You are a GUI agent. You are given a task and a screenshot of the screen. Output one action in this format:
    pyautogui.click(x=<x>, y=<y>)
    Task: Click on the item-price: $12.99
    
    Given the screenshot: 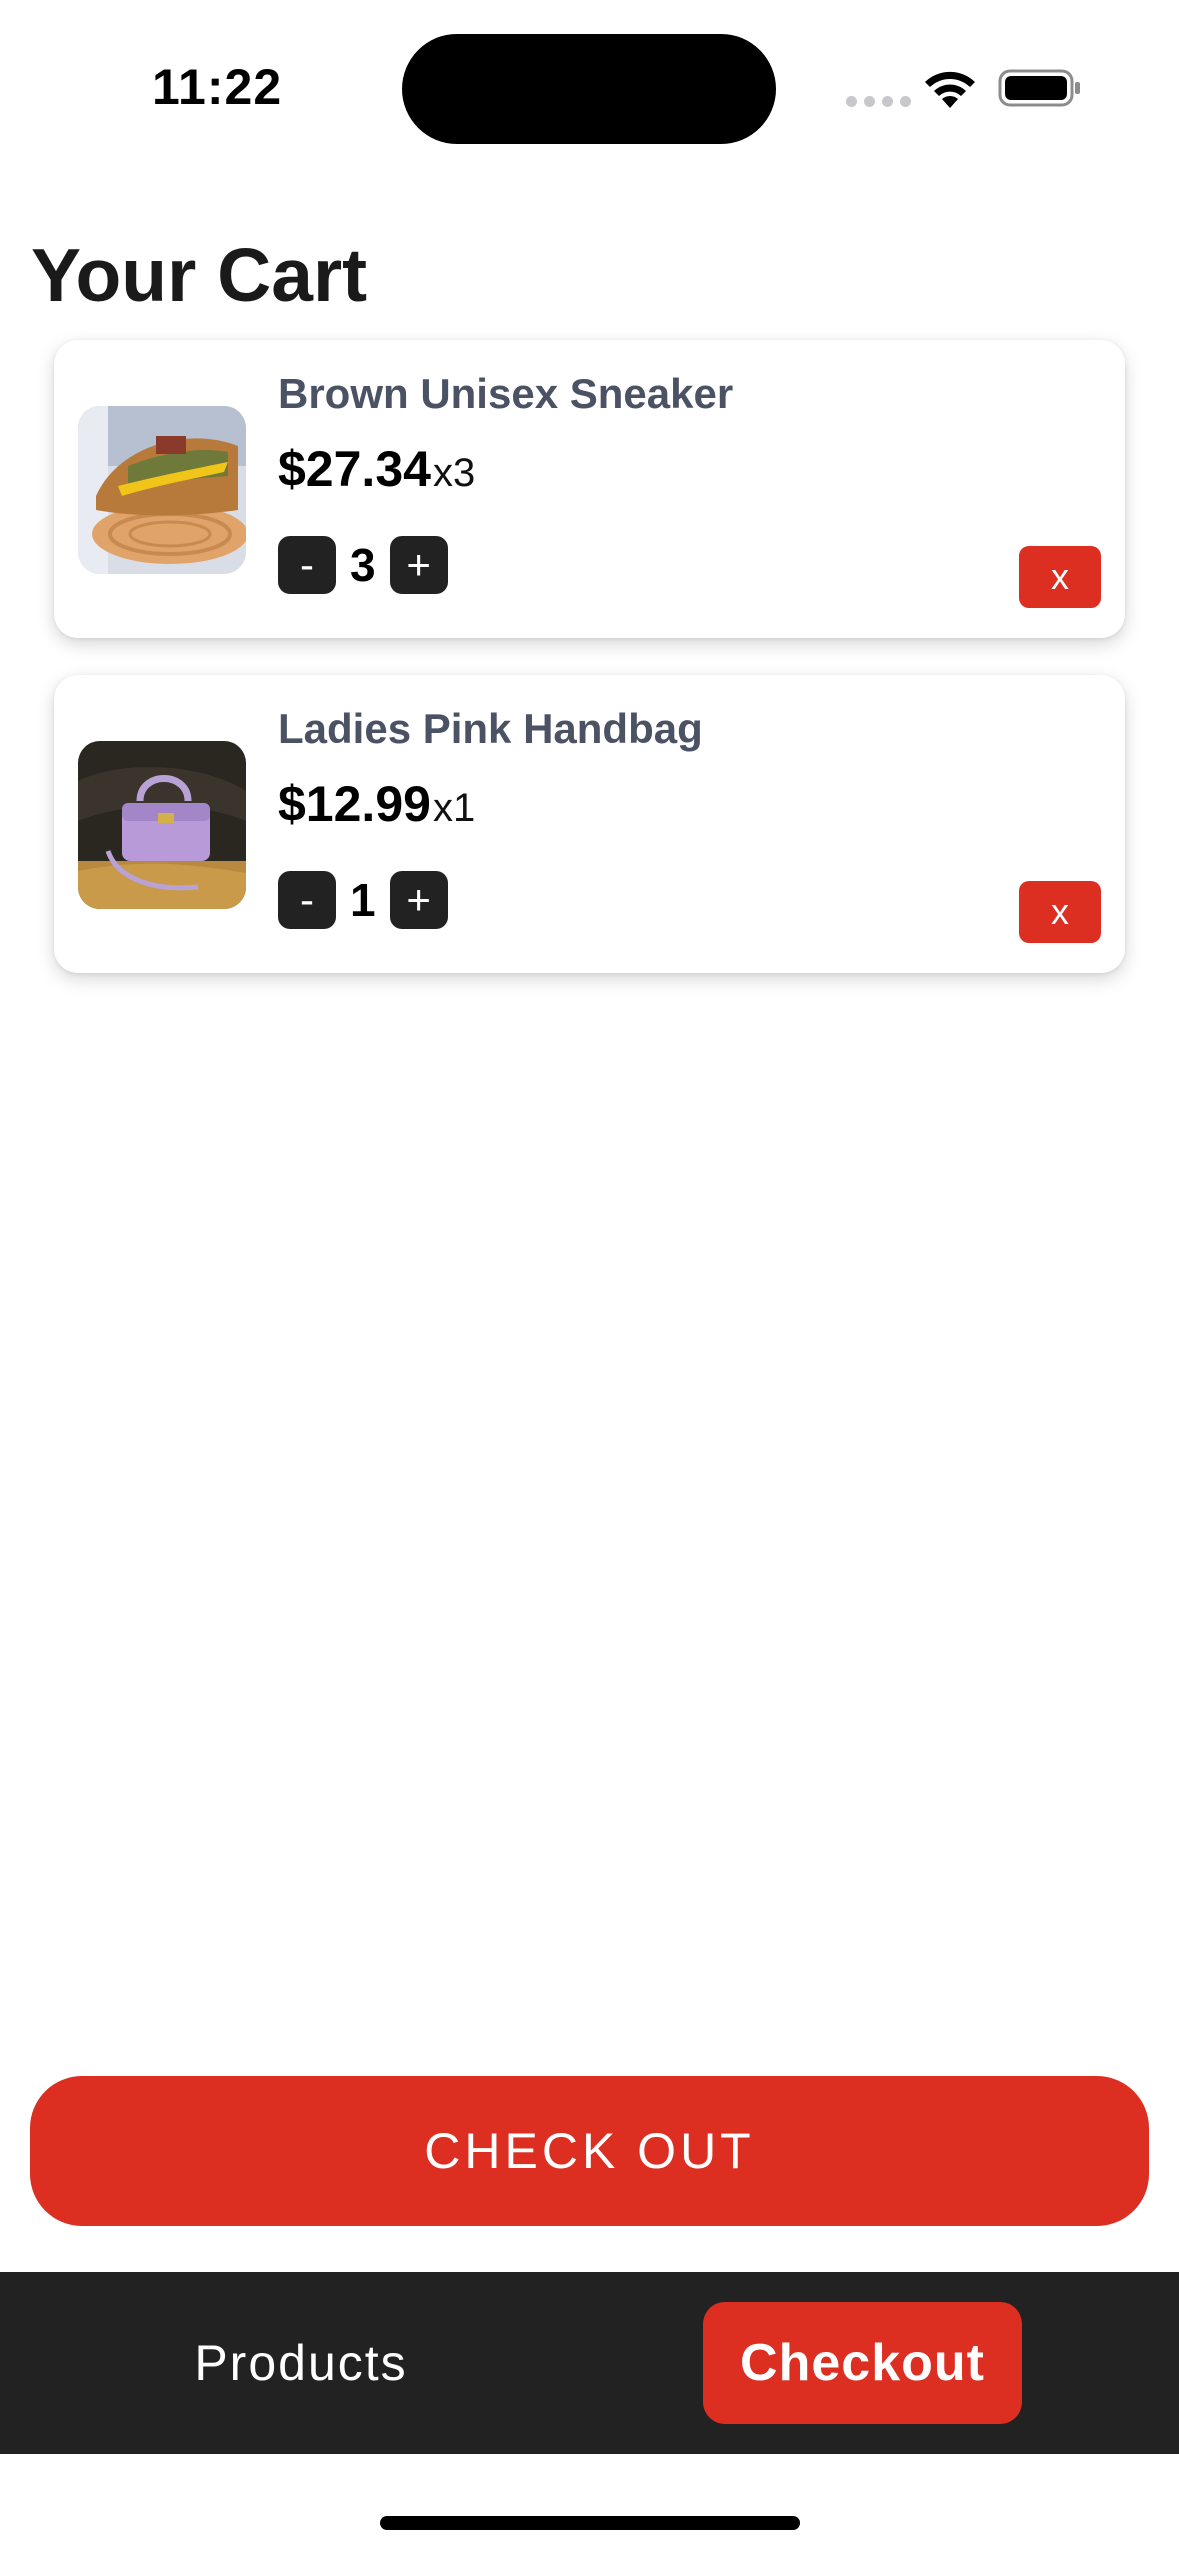 What is the action you would take?
    pyautogui.click(x=354, y=804)
    